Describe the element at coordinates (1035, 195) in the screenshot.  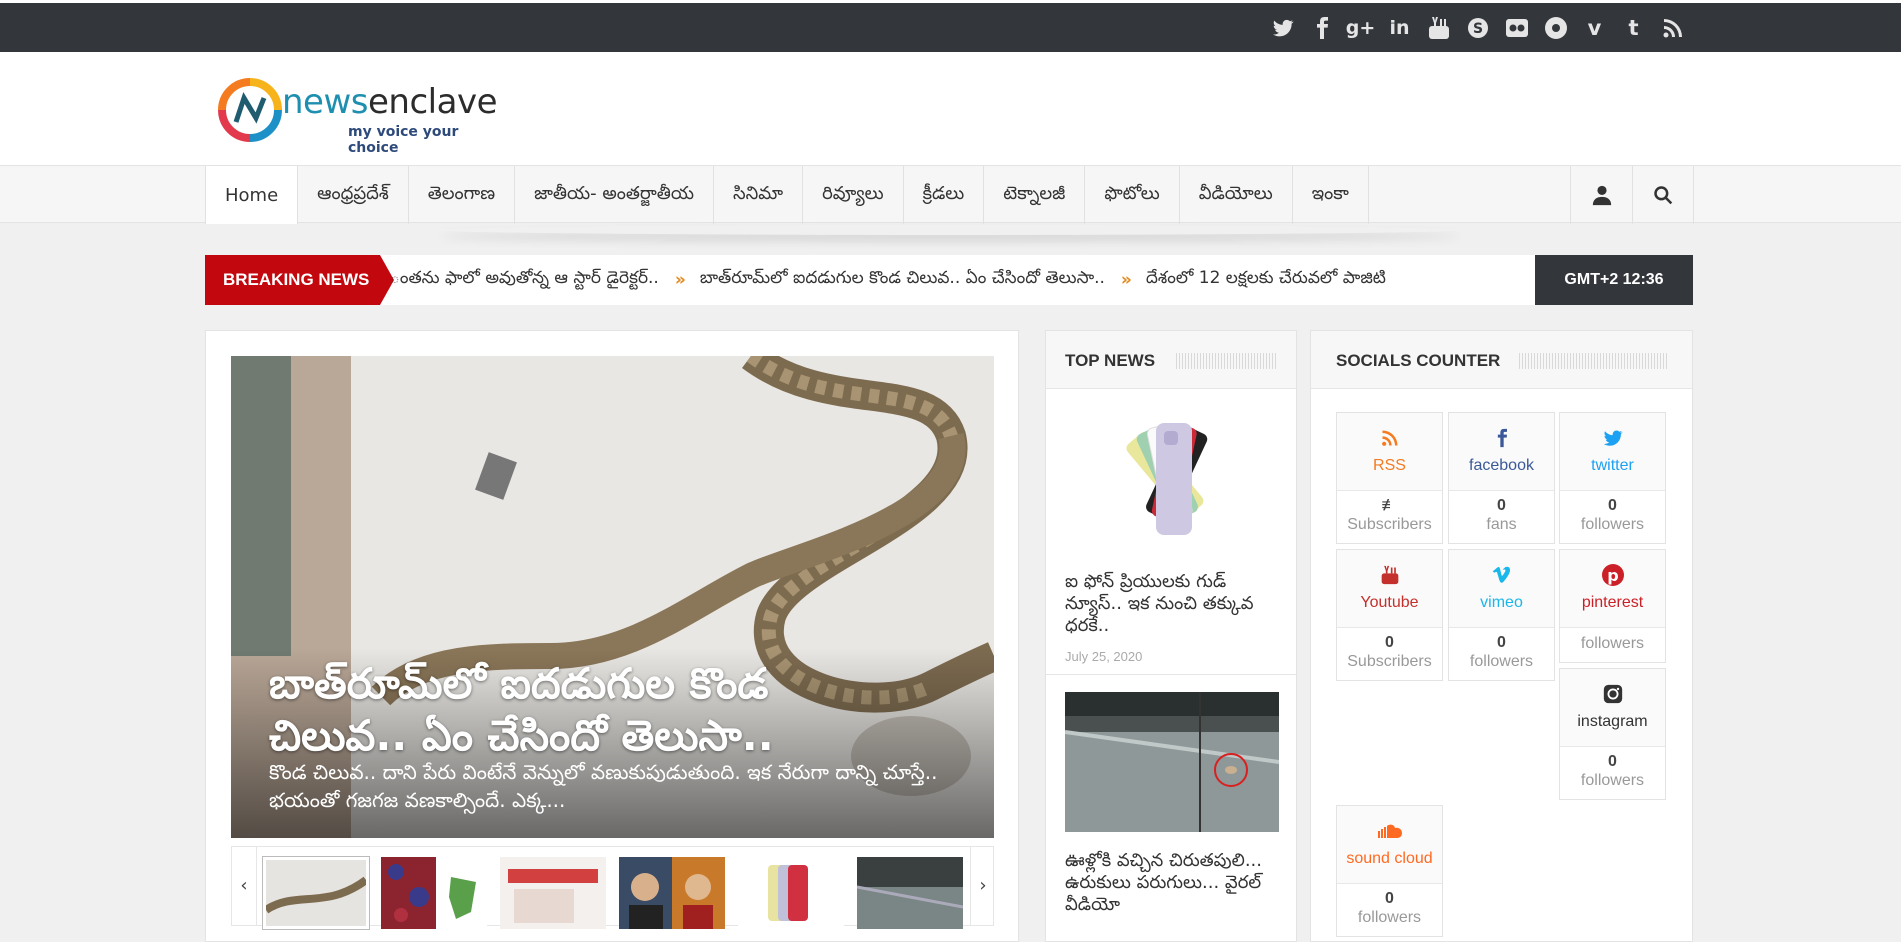
I see `nav-item-technology: టెక్నాలజీ` at that location.